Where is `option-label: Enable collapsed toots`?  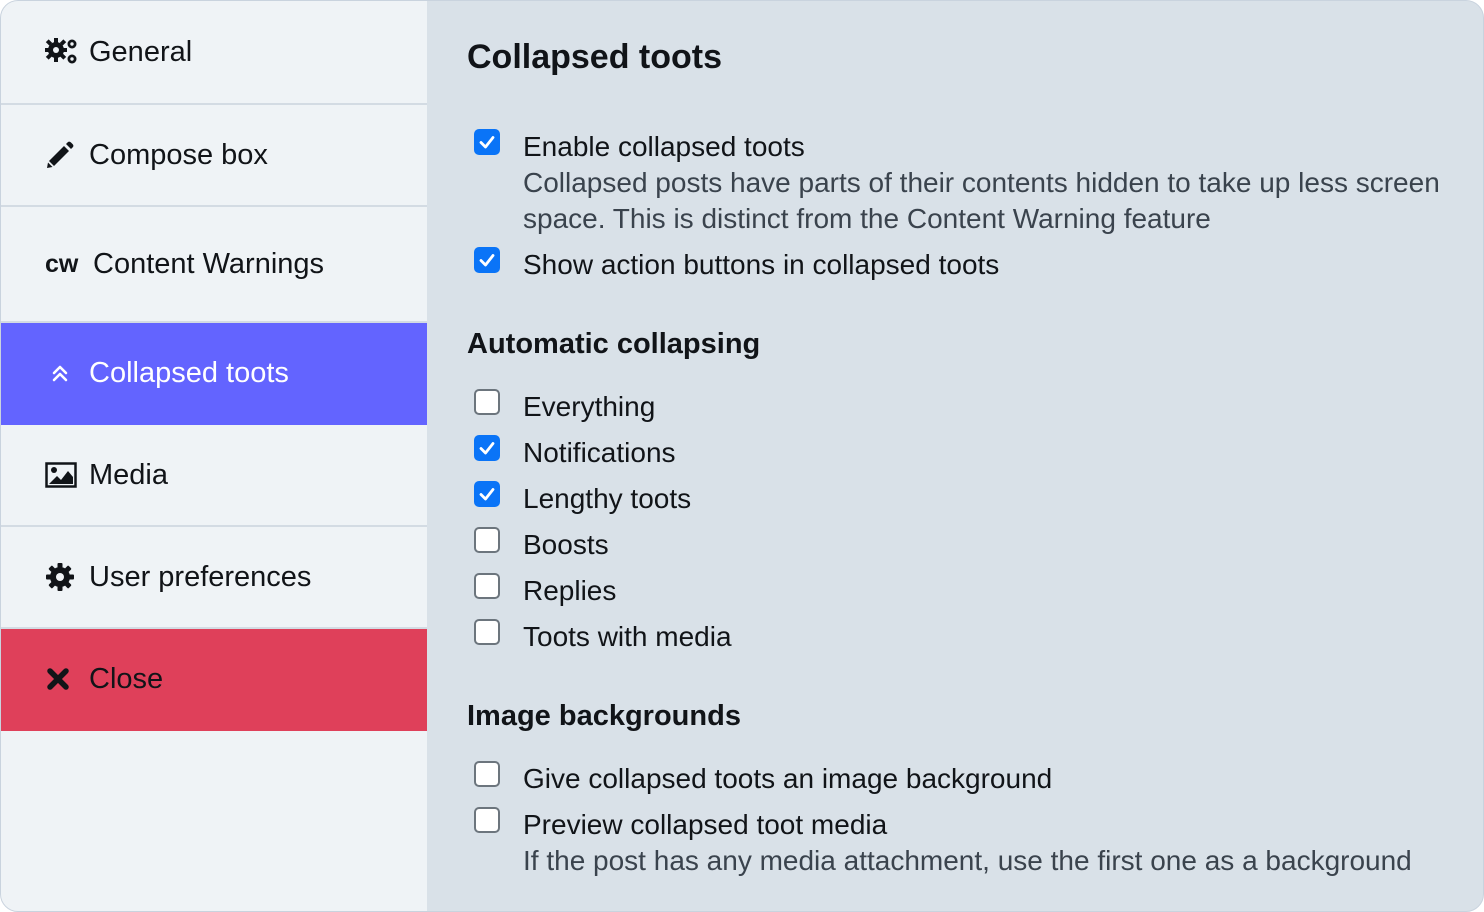 option-label: Enable collapsed toots is located at coordinates (664, 146).